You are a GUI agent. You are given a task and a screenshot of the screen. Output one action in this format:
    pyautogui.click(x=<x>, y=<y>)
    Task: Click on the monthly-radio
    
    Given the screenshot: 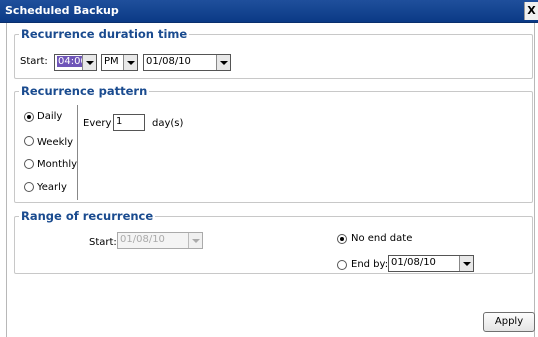 What is the action you would take?
    pyautogui.click(x=29, y=164)
    